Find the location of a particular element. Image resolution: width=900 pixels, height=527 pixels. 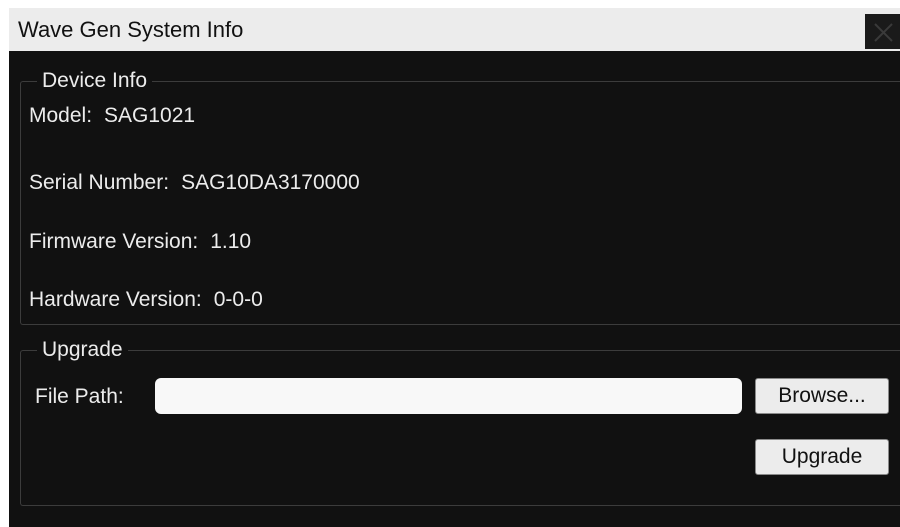

upgrade-legend: Upgrade is located at coordinates (82, 349).